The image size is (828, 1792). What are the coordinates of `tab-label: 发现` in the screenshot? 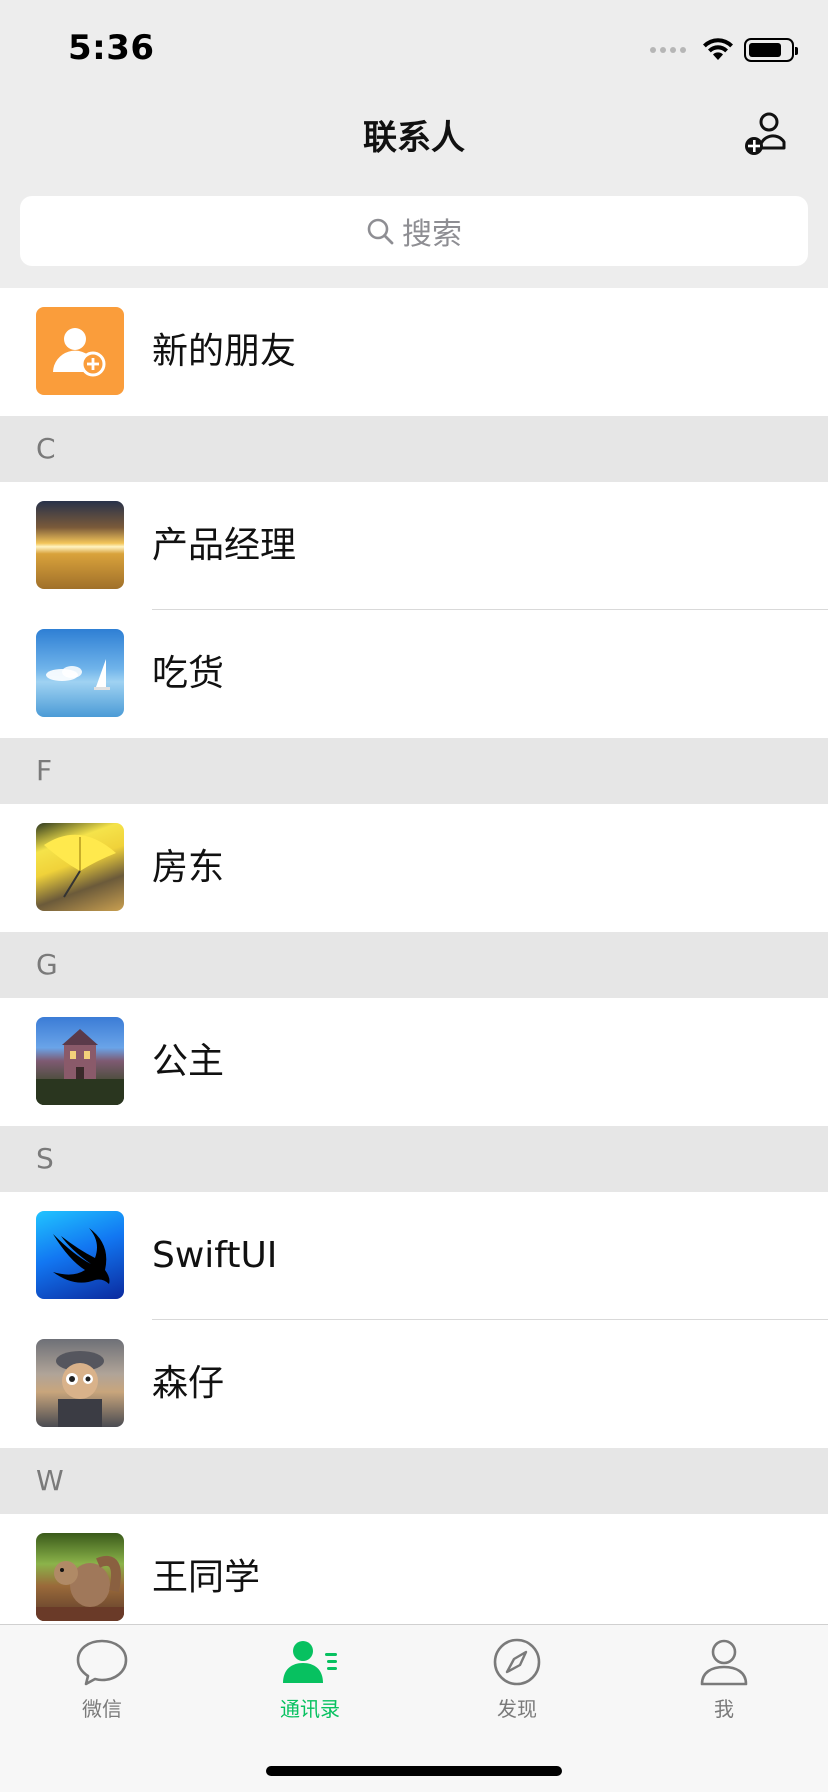 It's located at (517, 1709).